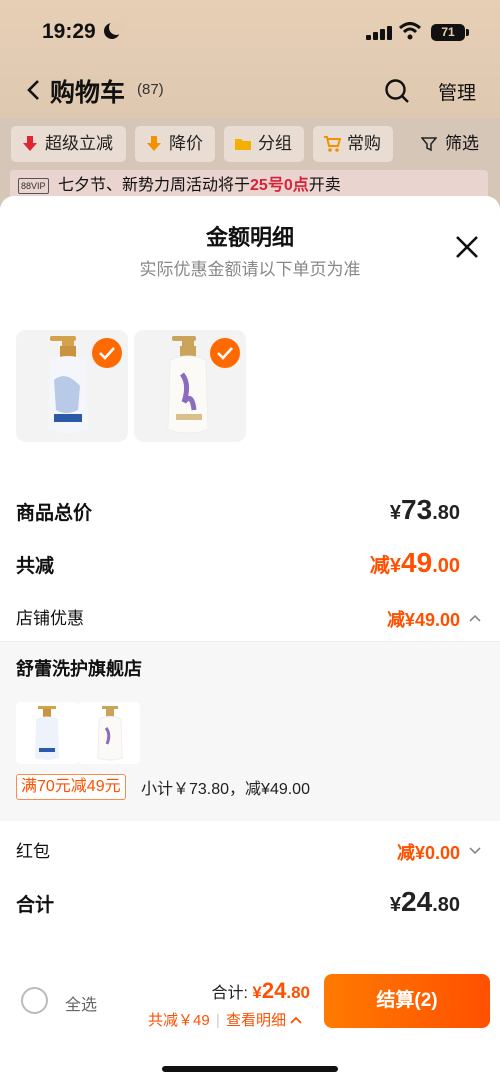  Describe the element at coordinates (33, 851) in the screenshot. I see `red-packet-label: 红包` at that location.